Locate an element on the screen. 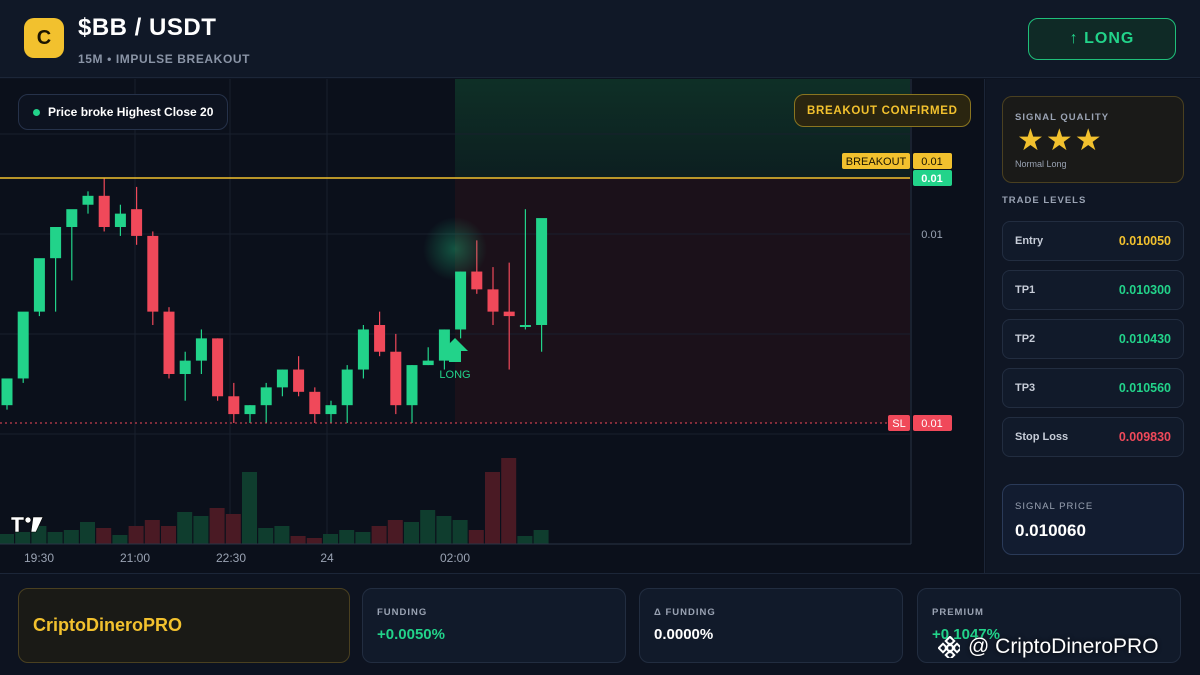 The image size is (1200, 675). timeframe-subtitle: 15M • IMPULSE BREAKOUT is located at coordinates (164, 59).